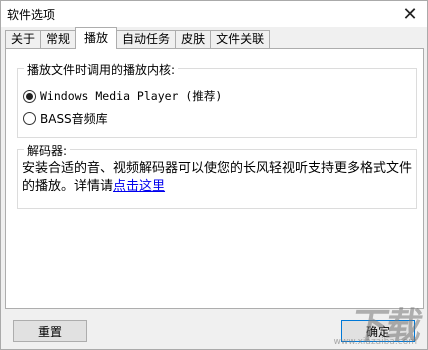 The image size is (428, 350). I want to click on radio-button-checked-icon, so click(29, 96).